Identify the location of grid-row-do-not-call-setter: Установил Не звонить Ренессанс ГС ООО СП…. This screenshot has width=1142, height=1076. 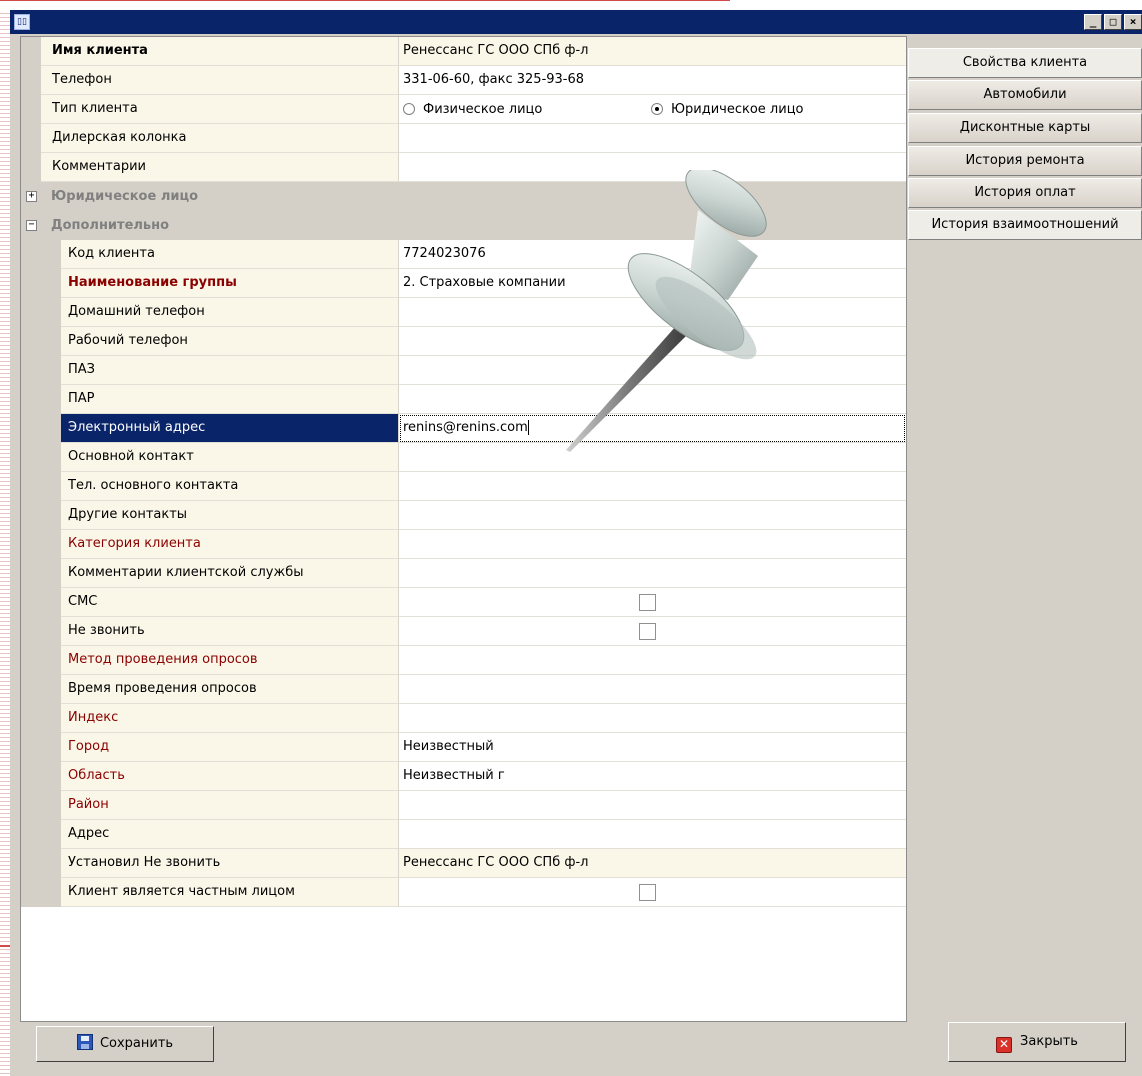
(463, 863).